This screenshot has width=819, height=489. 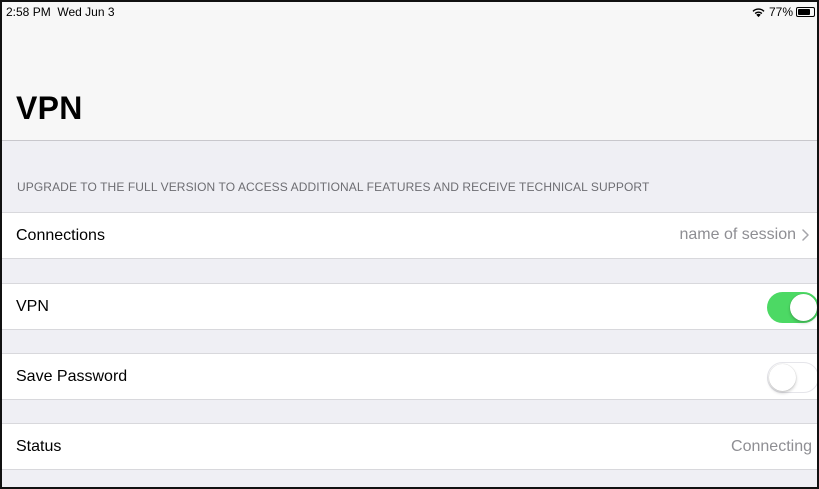 What do you see at coordinates (737, 234) in the screenshot?
I see `connections-value: name of session` at bounding box center [737, 234].